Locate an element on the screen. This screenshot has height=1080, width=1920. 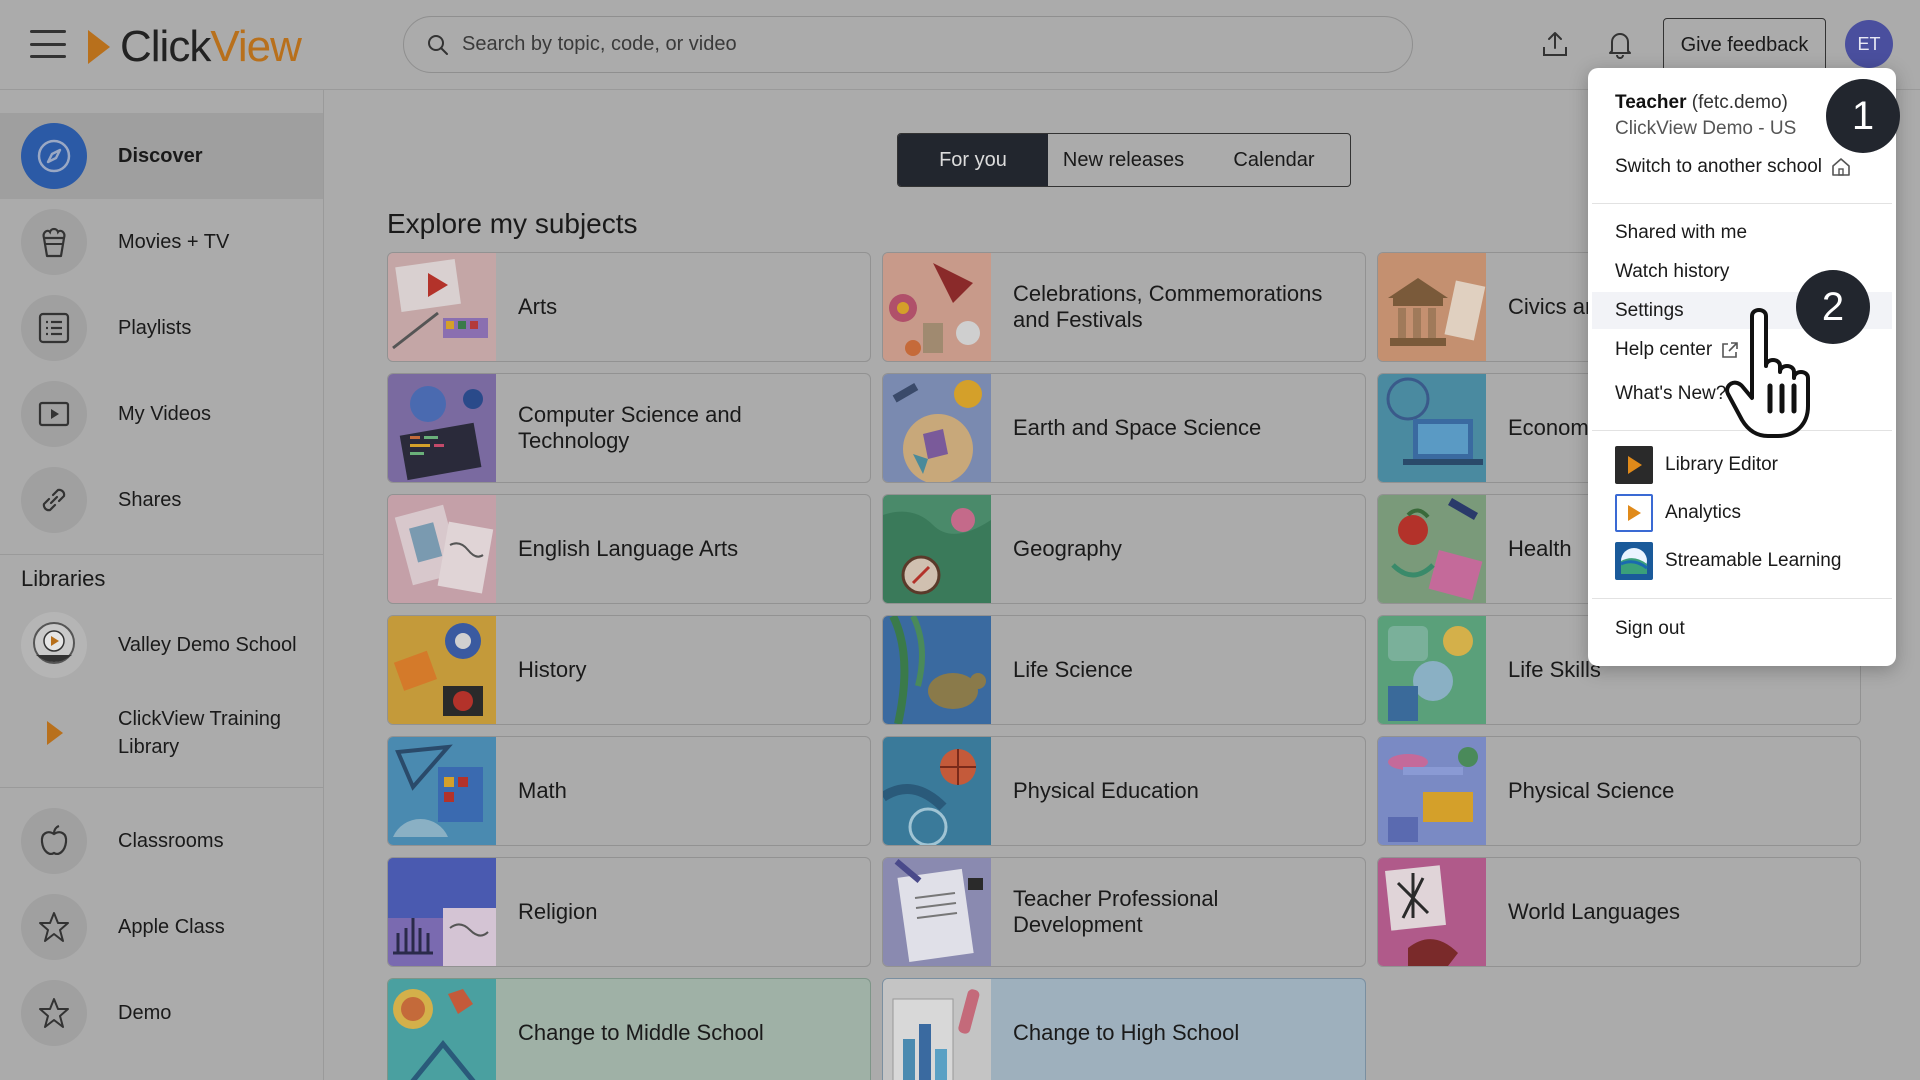
menu-icon is located at coordinates (48, 44).